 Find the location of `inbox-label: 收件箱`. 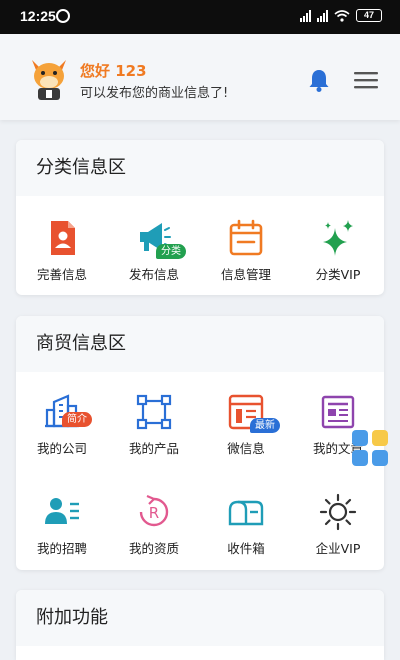

inbox-label: 收件箱 is located at coordinates (246, 548).